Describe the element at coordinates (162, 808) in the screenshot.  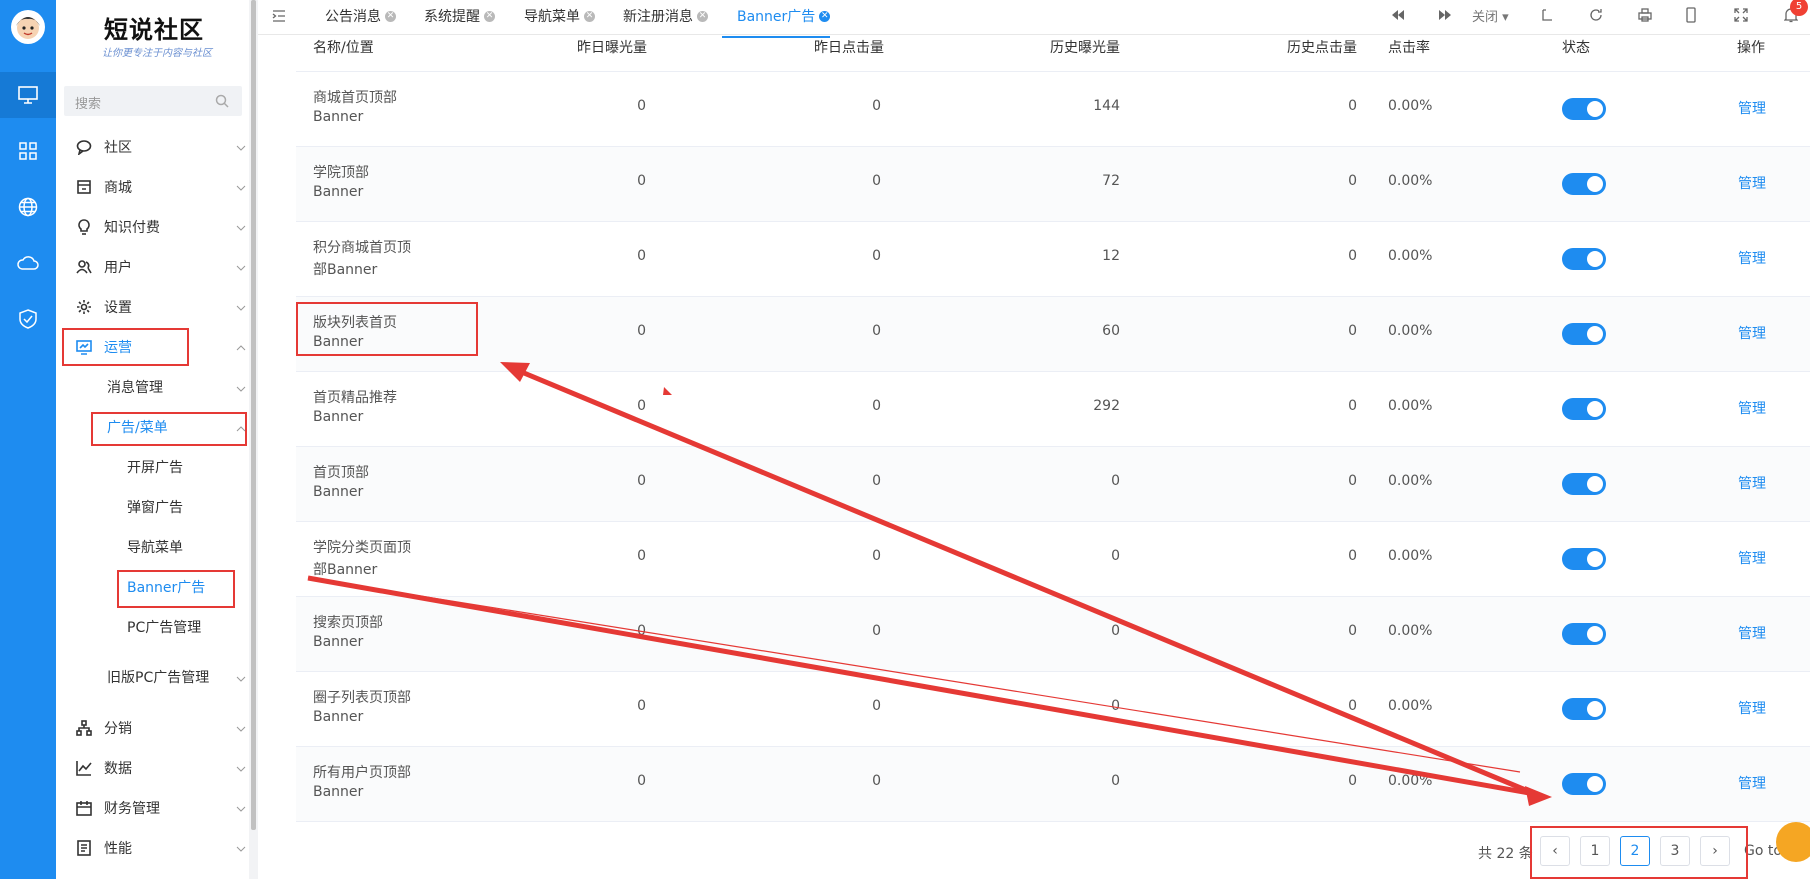
I see `sidebar-item-finance: 财务管理` at that location.